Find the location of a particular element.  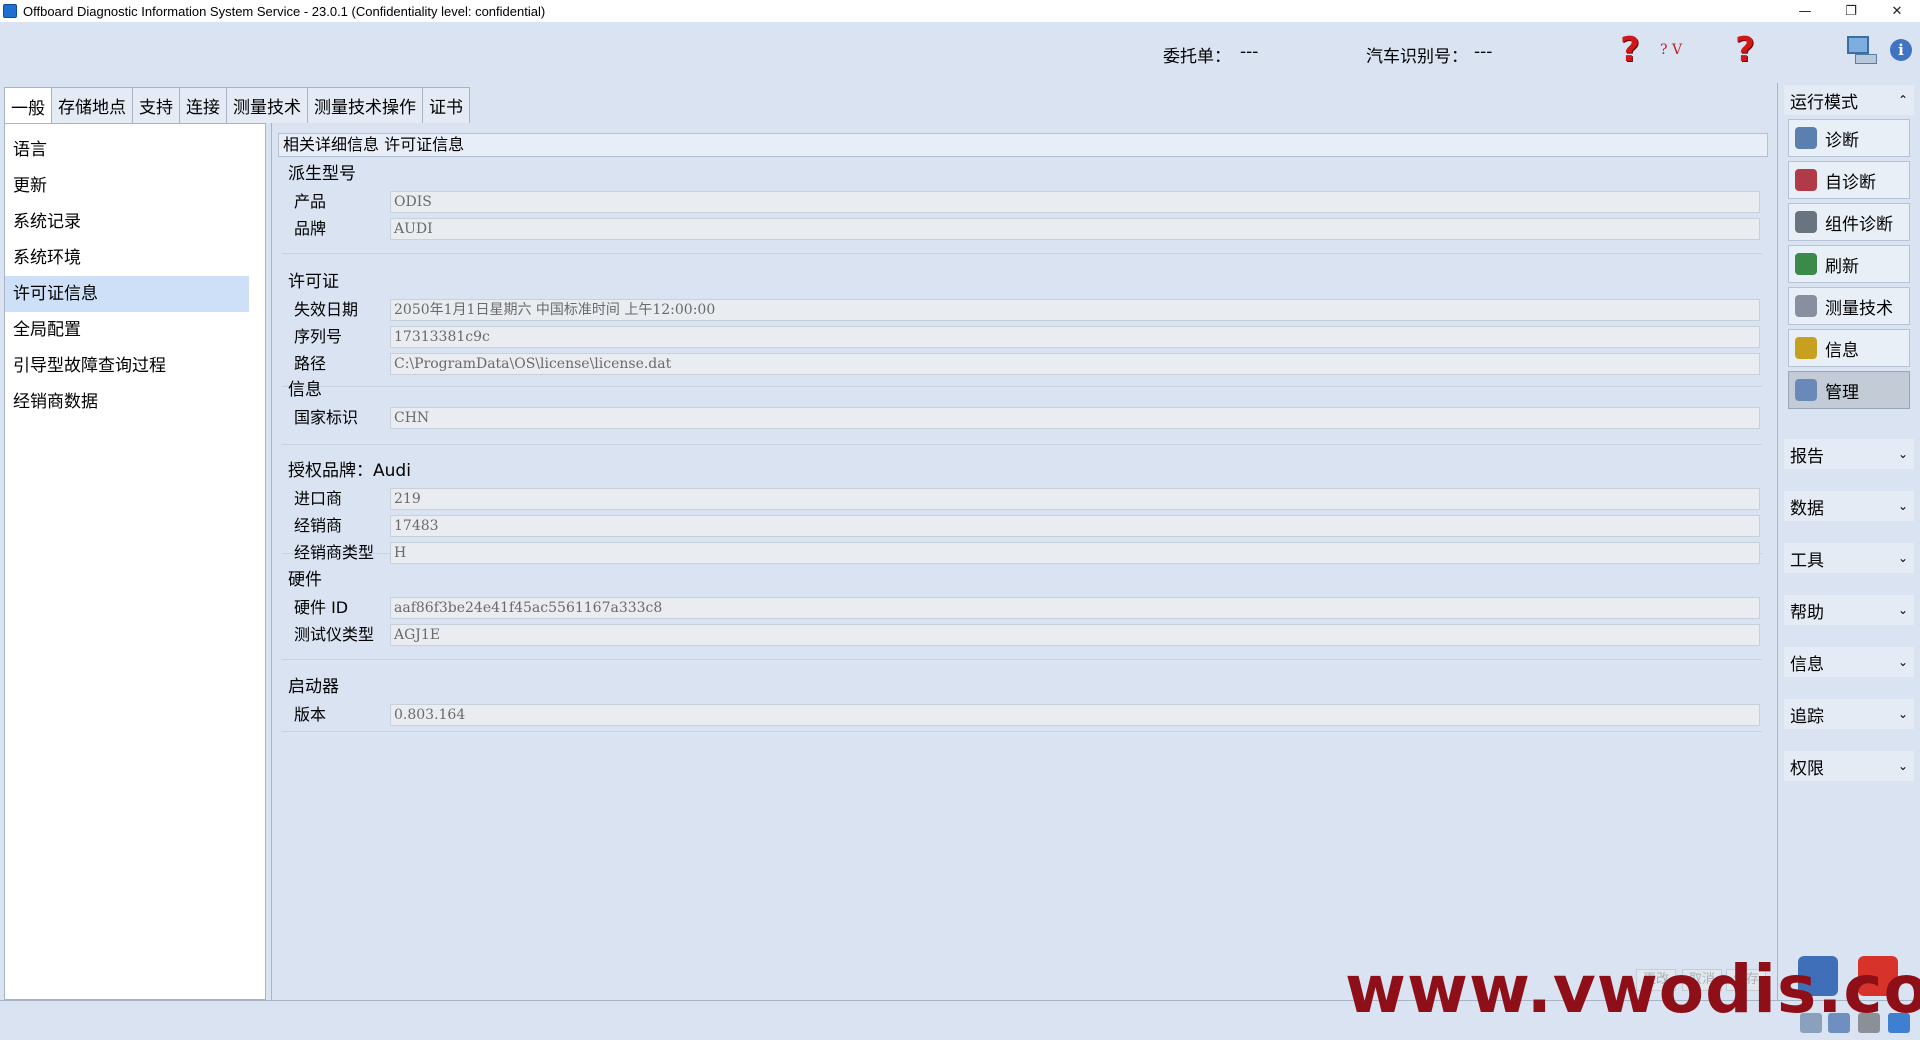

field-label: 测试仪类型 is located at coordinates (334, 634).